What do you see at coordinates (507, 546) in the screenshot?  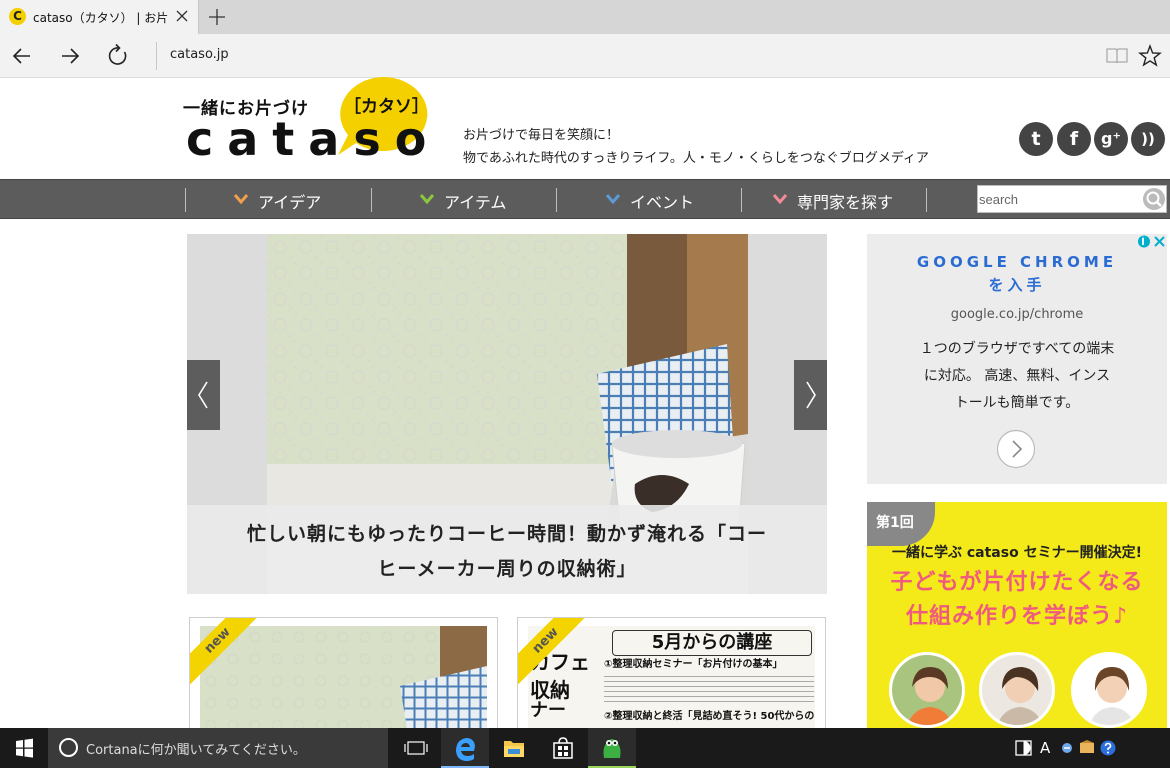 I see `featured-title: 忙しい朝にもゆったりコーヒー時間！動かず淹れる「コー ヒーメーカー周りの収納術」` at bounding box center [507, 546].